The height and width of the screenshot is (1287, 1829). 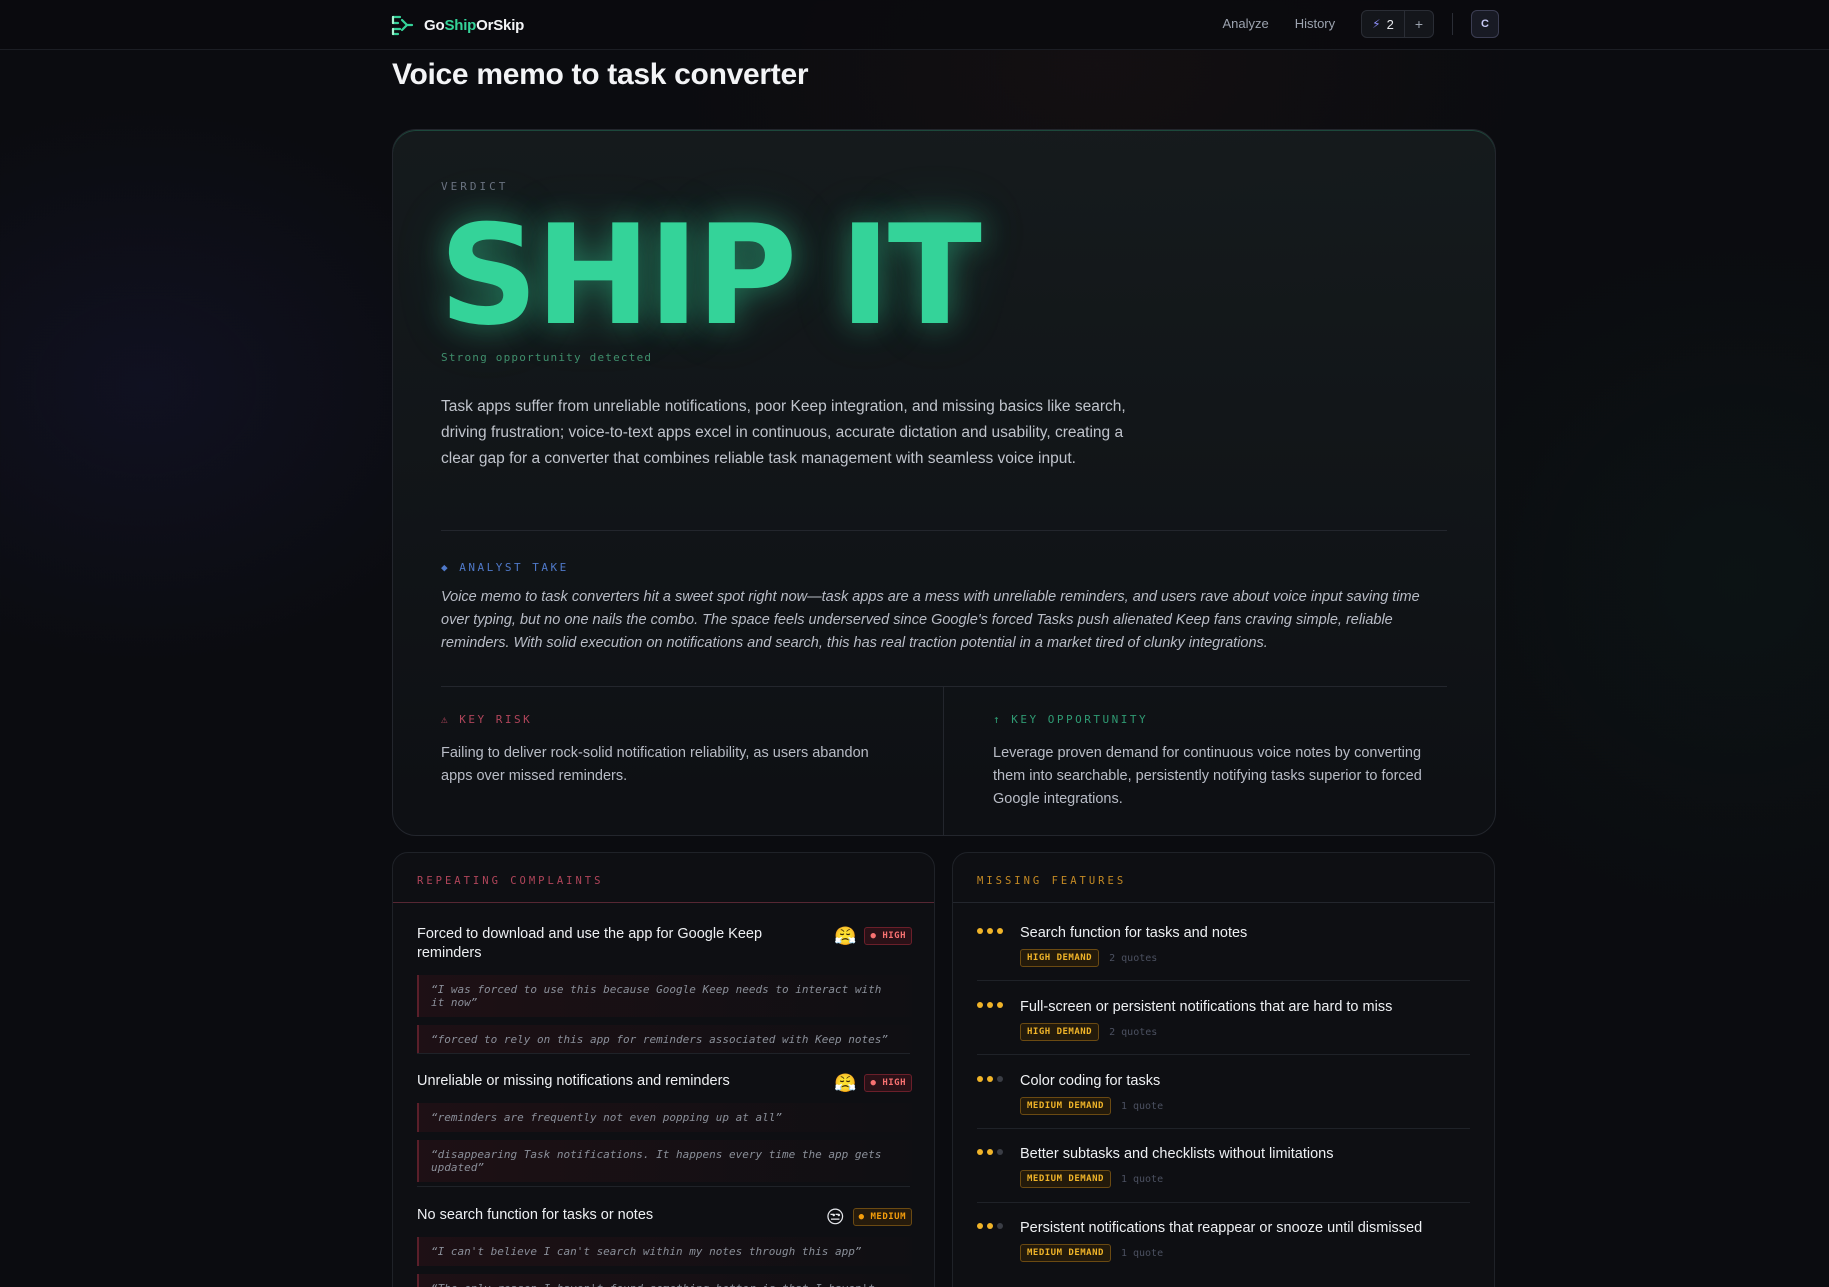 I want to click on user-avatar: C, so click(x=1485, y=24).